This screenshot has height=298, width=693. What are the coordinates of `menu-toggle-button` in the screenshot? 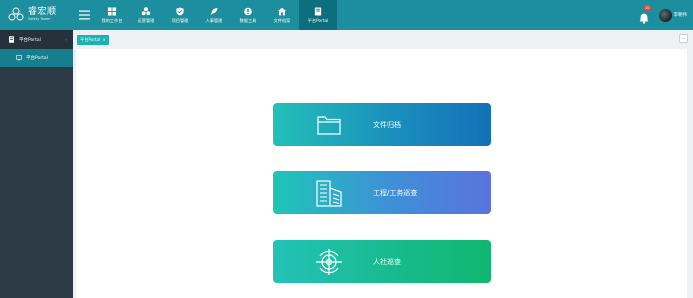 It's located at (84, 15).